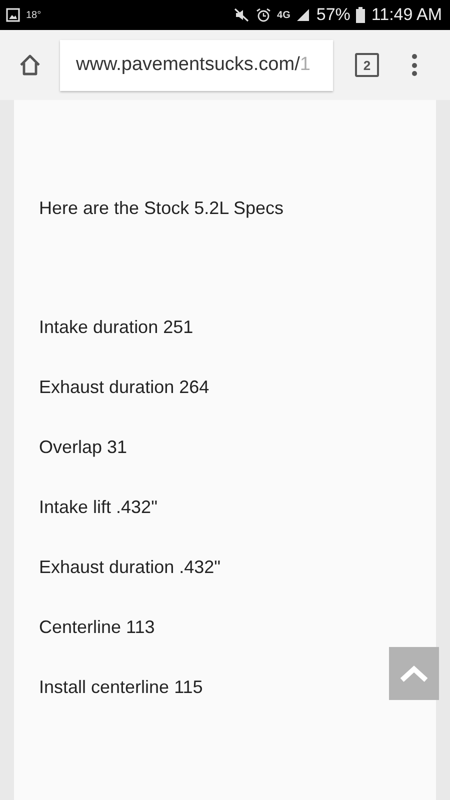 This screenshot has width=450, height=800. What do you see at coordinates (116, 327) in the screenshot?
I see `spec-text: Intake duration 251` at bounding box center [116, 327].